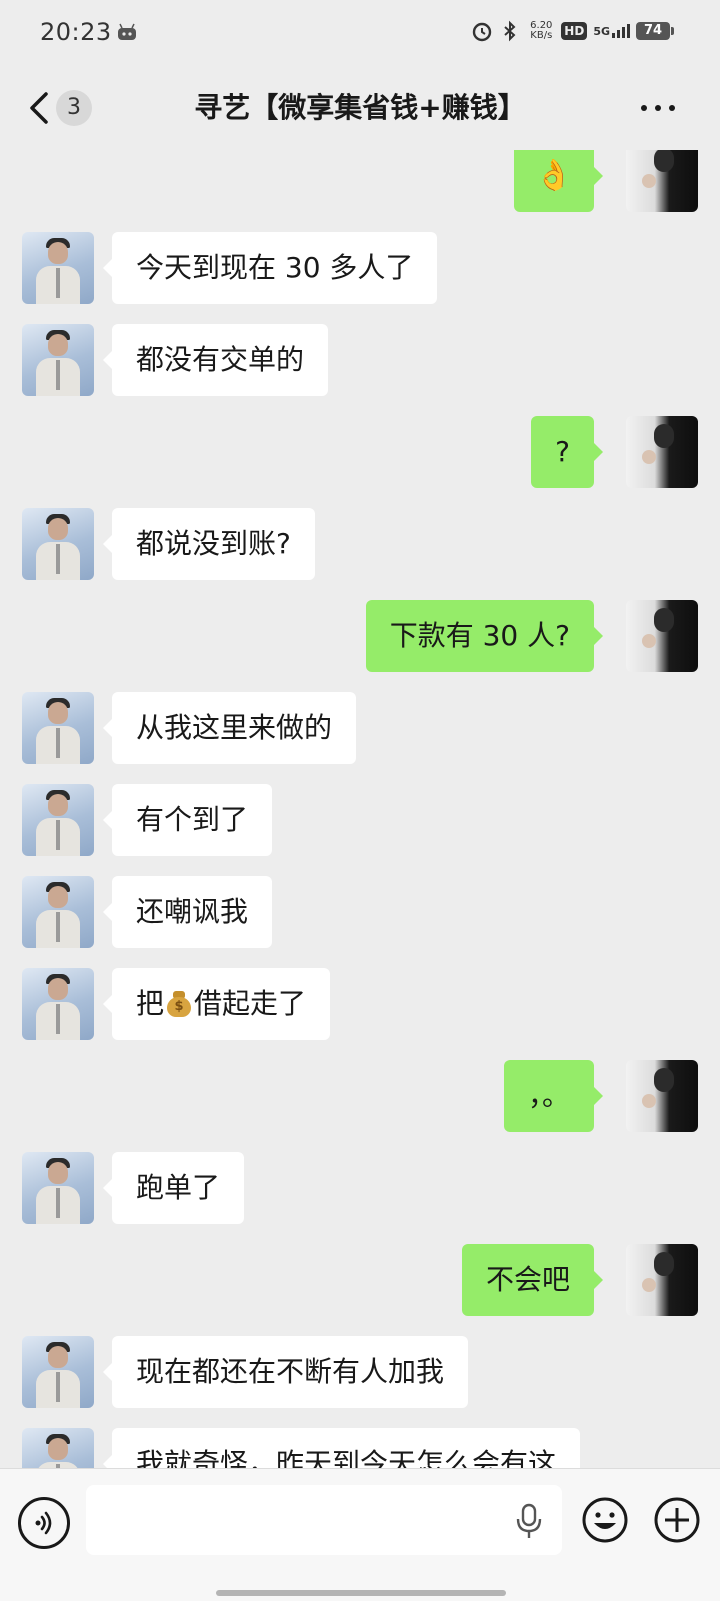  I want to click on message-bubble: 把 $ 借起走了, so click(216, 1004).